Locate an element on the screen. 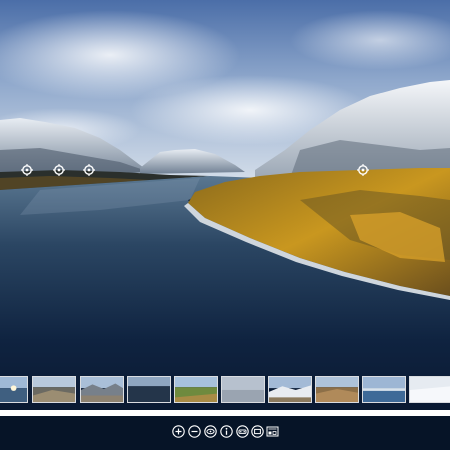 The width and height of the screenshot is (450, 450). thumbnail-rocky-shore is located at coordinates (54, 389).